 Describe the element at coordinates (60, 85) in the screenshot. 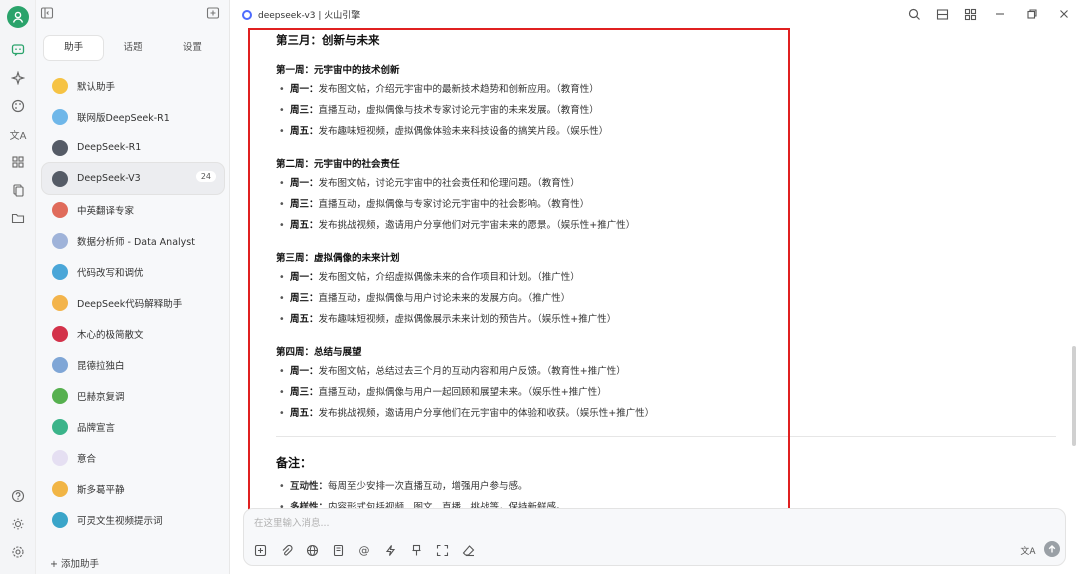

I see `star-icon` at that location.